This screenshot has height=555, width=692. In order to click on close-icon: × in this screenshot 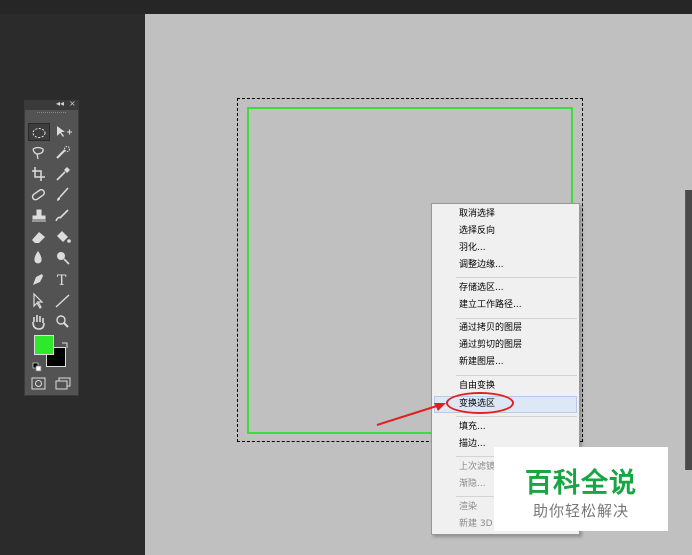, I will do `click(72, 103)`.